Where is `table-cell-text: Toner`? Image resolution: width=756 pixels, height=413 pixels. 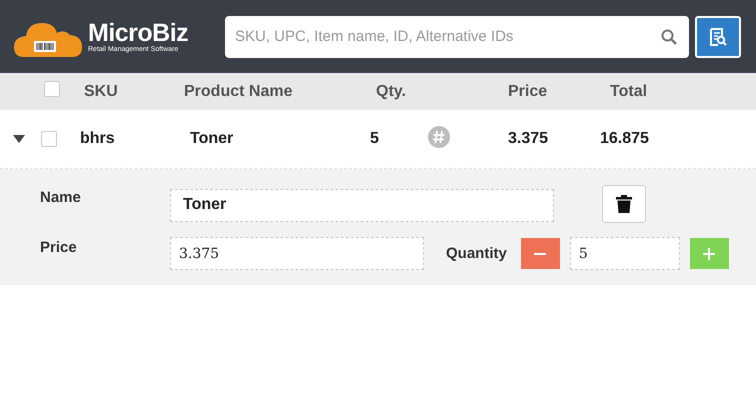
table-cell-text: Toner is located at coordinates (211, 139).